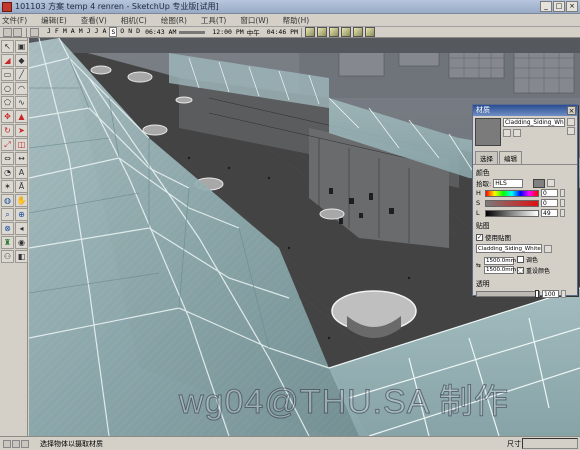 Image resolution: width=580 pixels, height=450 pixels. Describe the element at coordinates (7, 130) in the screenshot. I see `rotate-tool-icon: ↻` at that location.